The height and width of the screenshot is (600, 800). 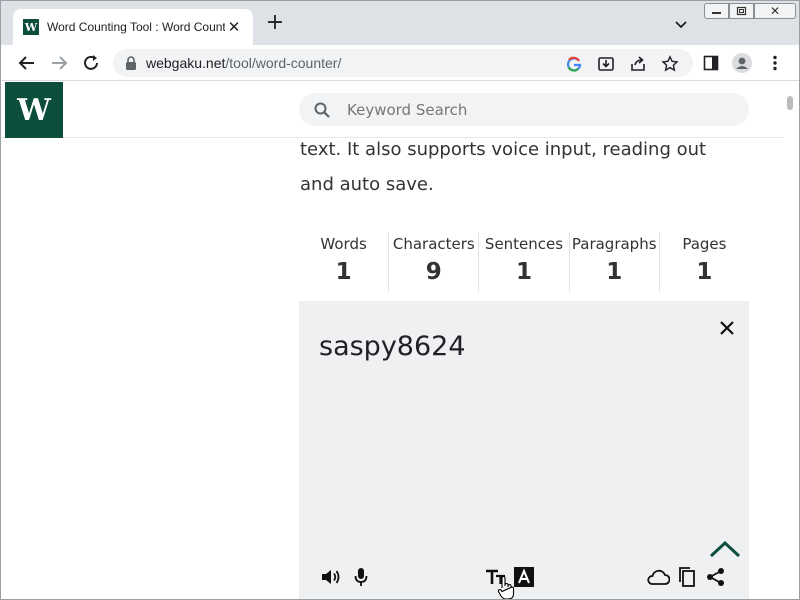 I want to click on site-header: W, so click(x=392, y=110).